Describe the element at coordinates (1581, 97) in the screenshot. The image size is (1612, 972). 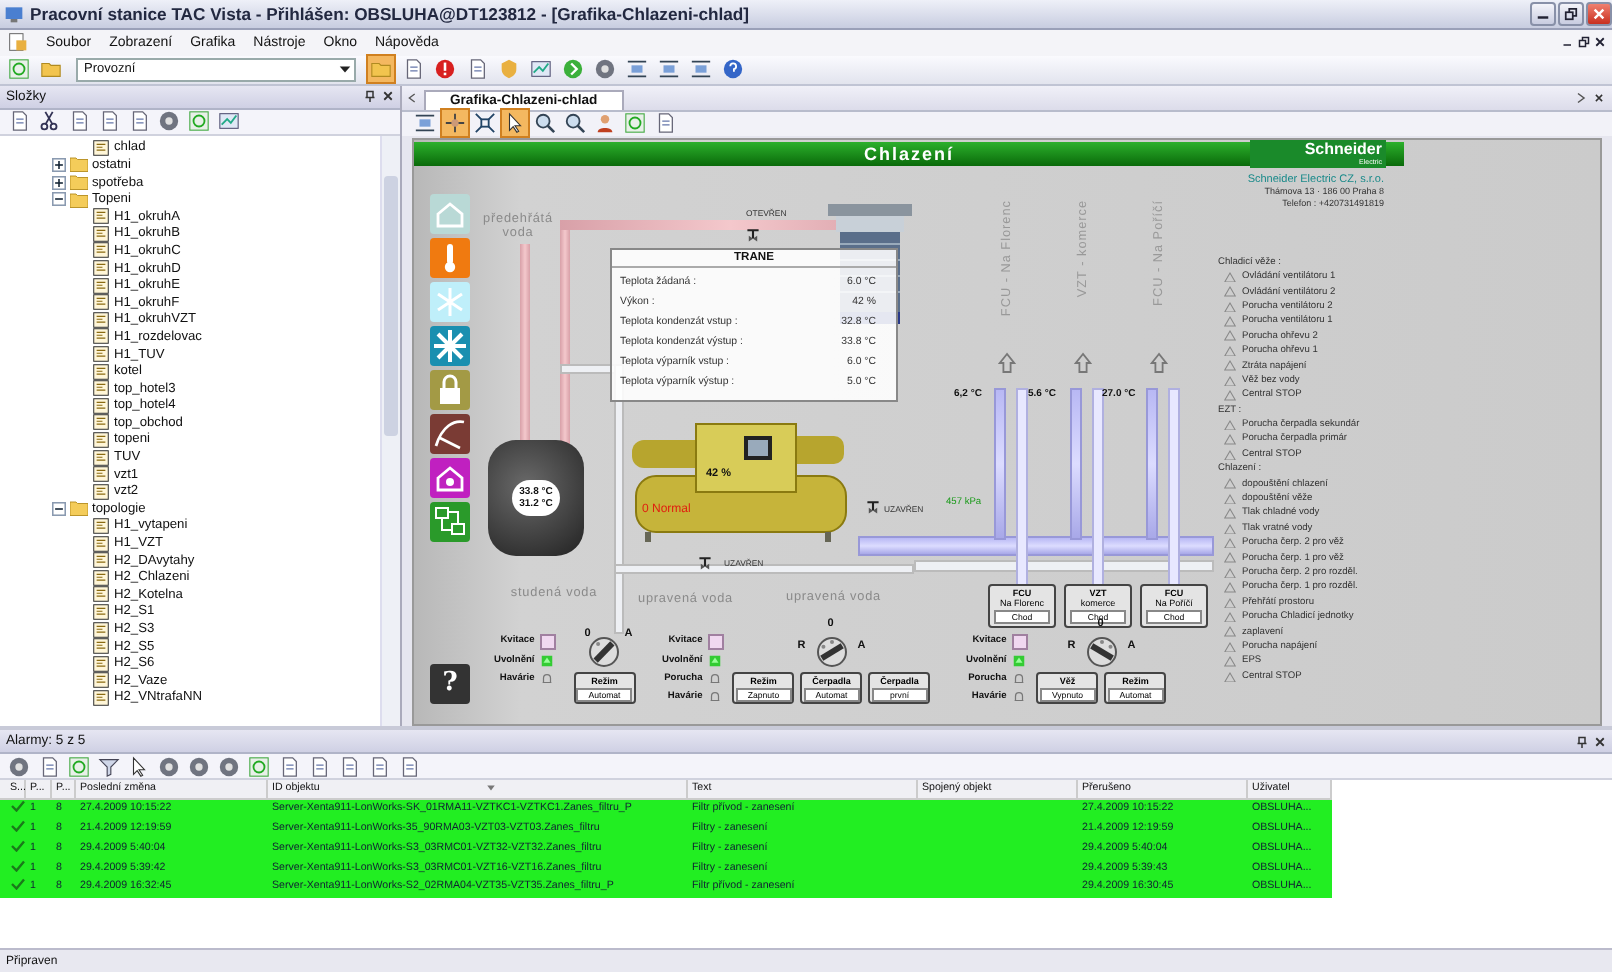
I see `scroll-right-icon` at that location.